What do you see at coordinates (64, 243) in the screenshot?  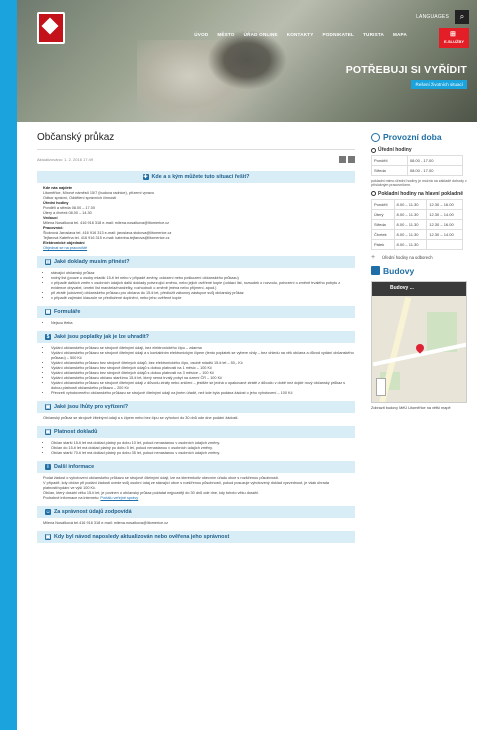 I see `order-heading: Elektronické objednání` at bounding box center [64, 243].